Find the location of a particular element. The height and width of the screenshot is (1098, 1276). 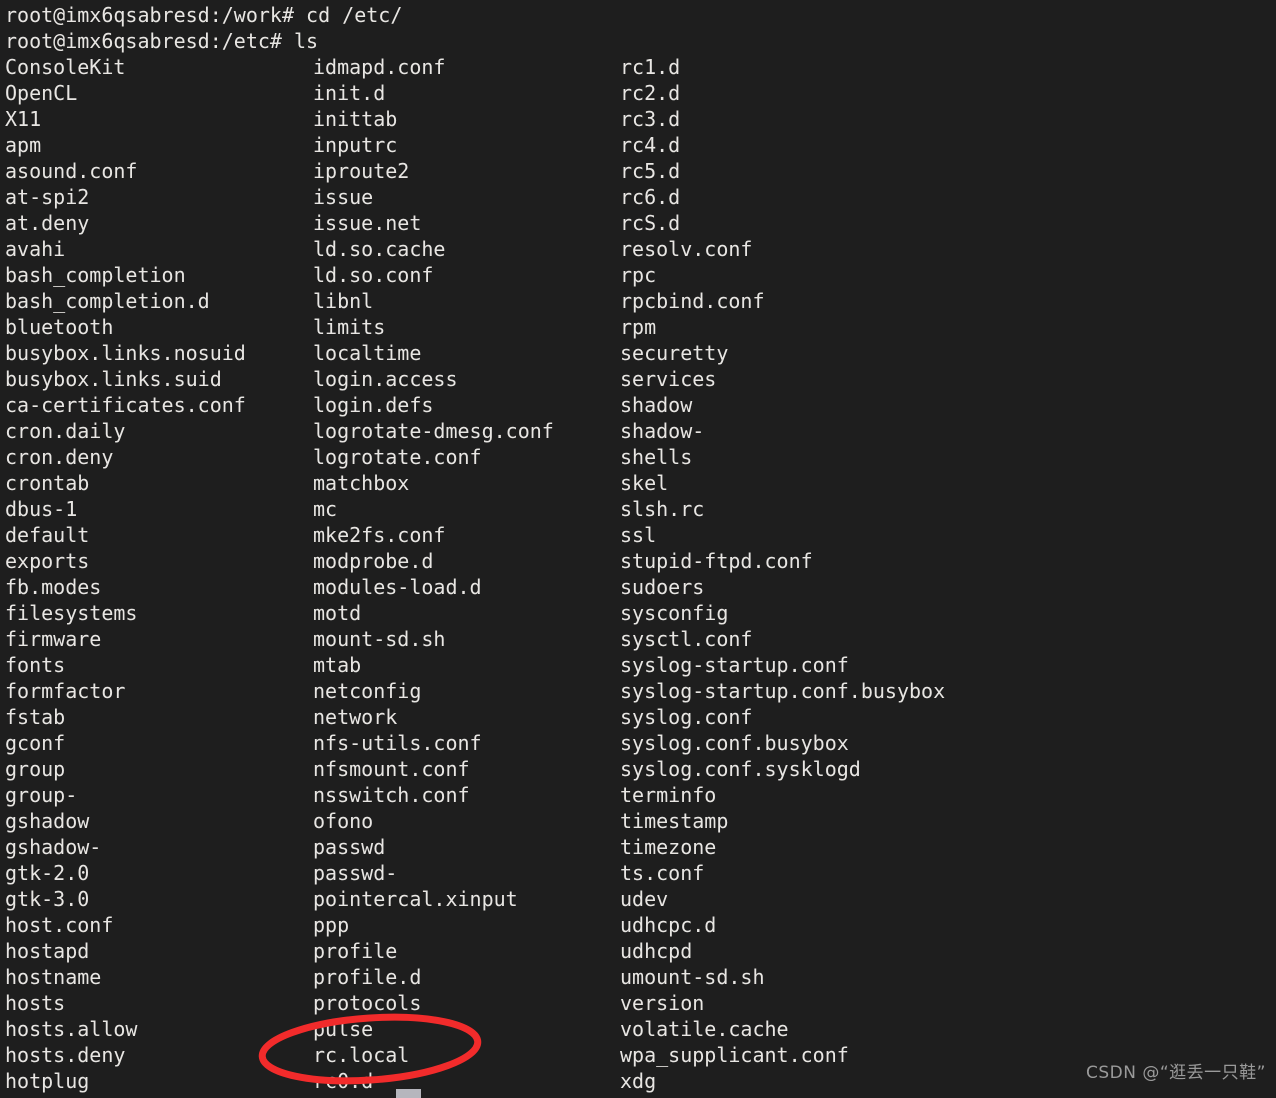

ls-entry: group- is located at coordinates (41, 795).